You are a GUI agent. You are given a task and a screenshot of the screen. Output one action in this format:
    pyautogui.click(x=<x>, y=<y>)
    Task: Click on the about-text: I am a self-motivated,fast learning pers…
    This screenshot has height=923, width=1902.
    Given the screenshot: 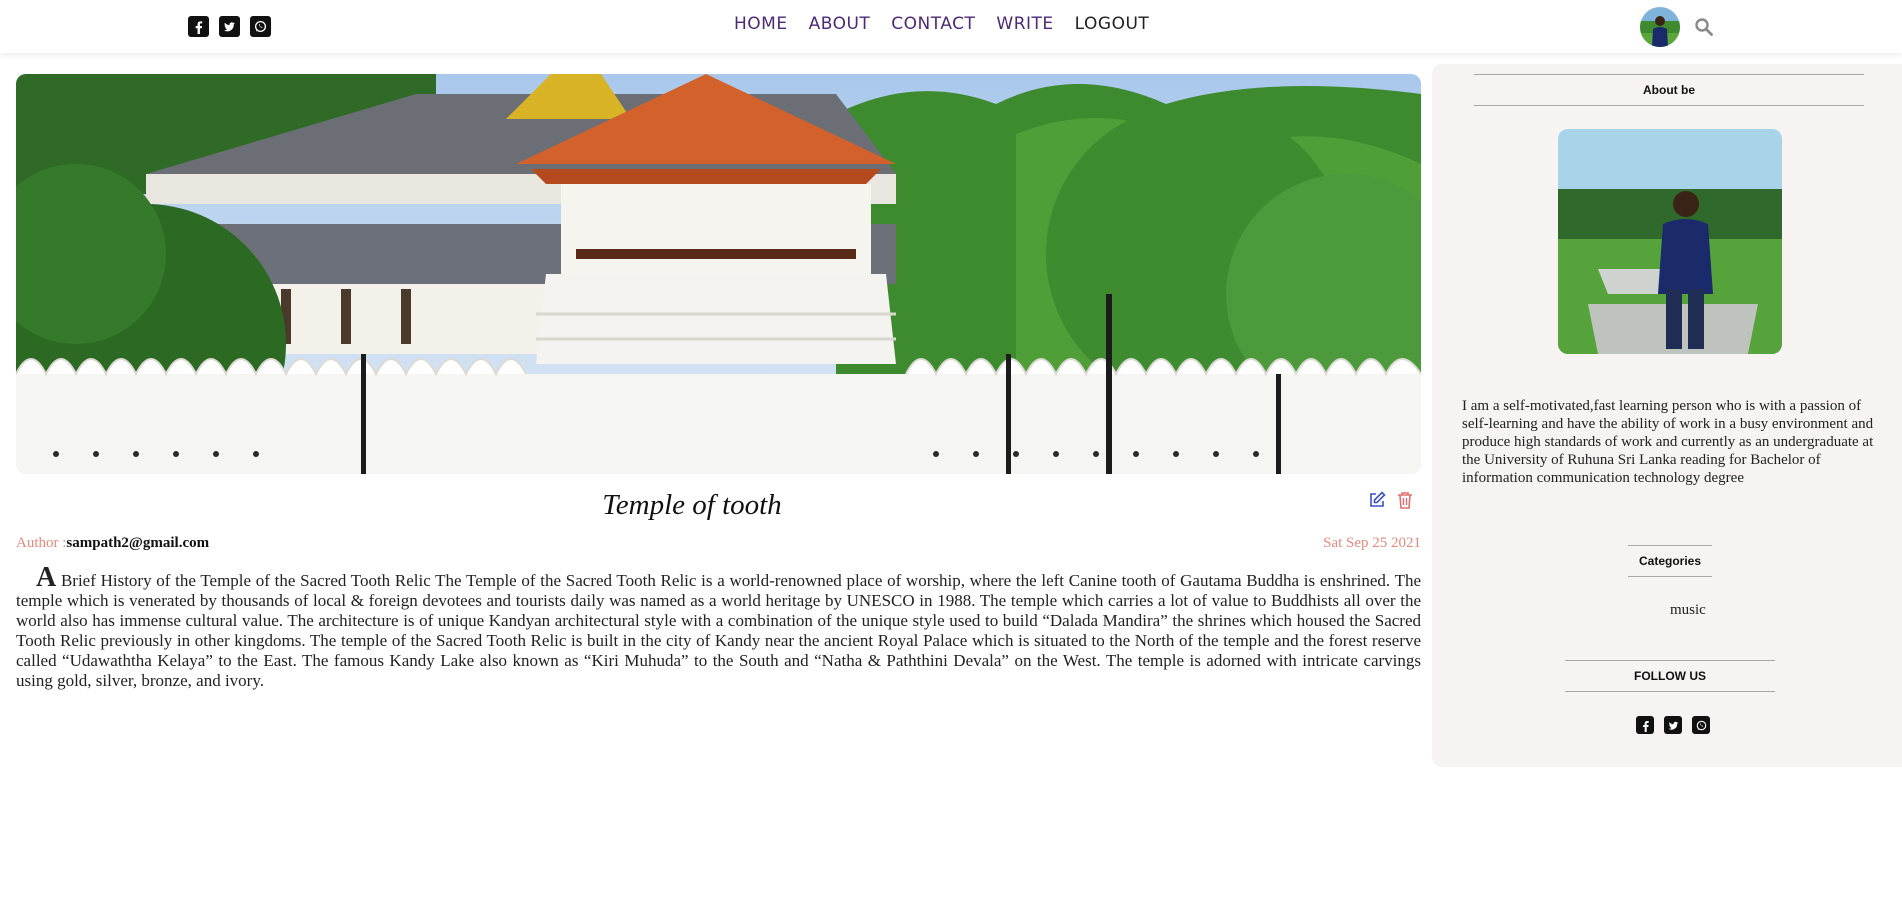 What is the action you would take?
    pyautogui.click(x=1668, y=442)
    